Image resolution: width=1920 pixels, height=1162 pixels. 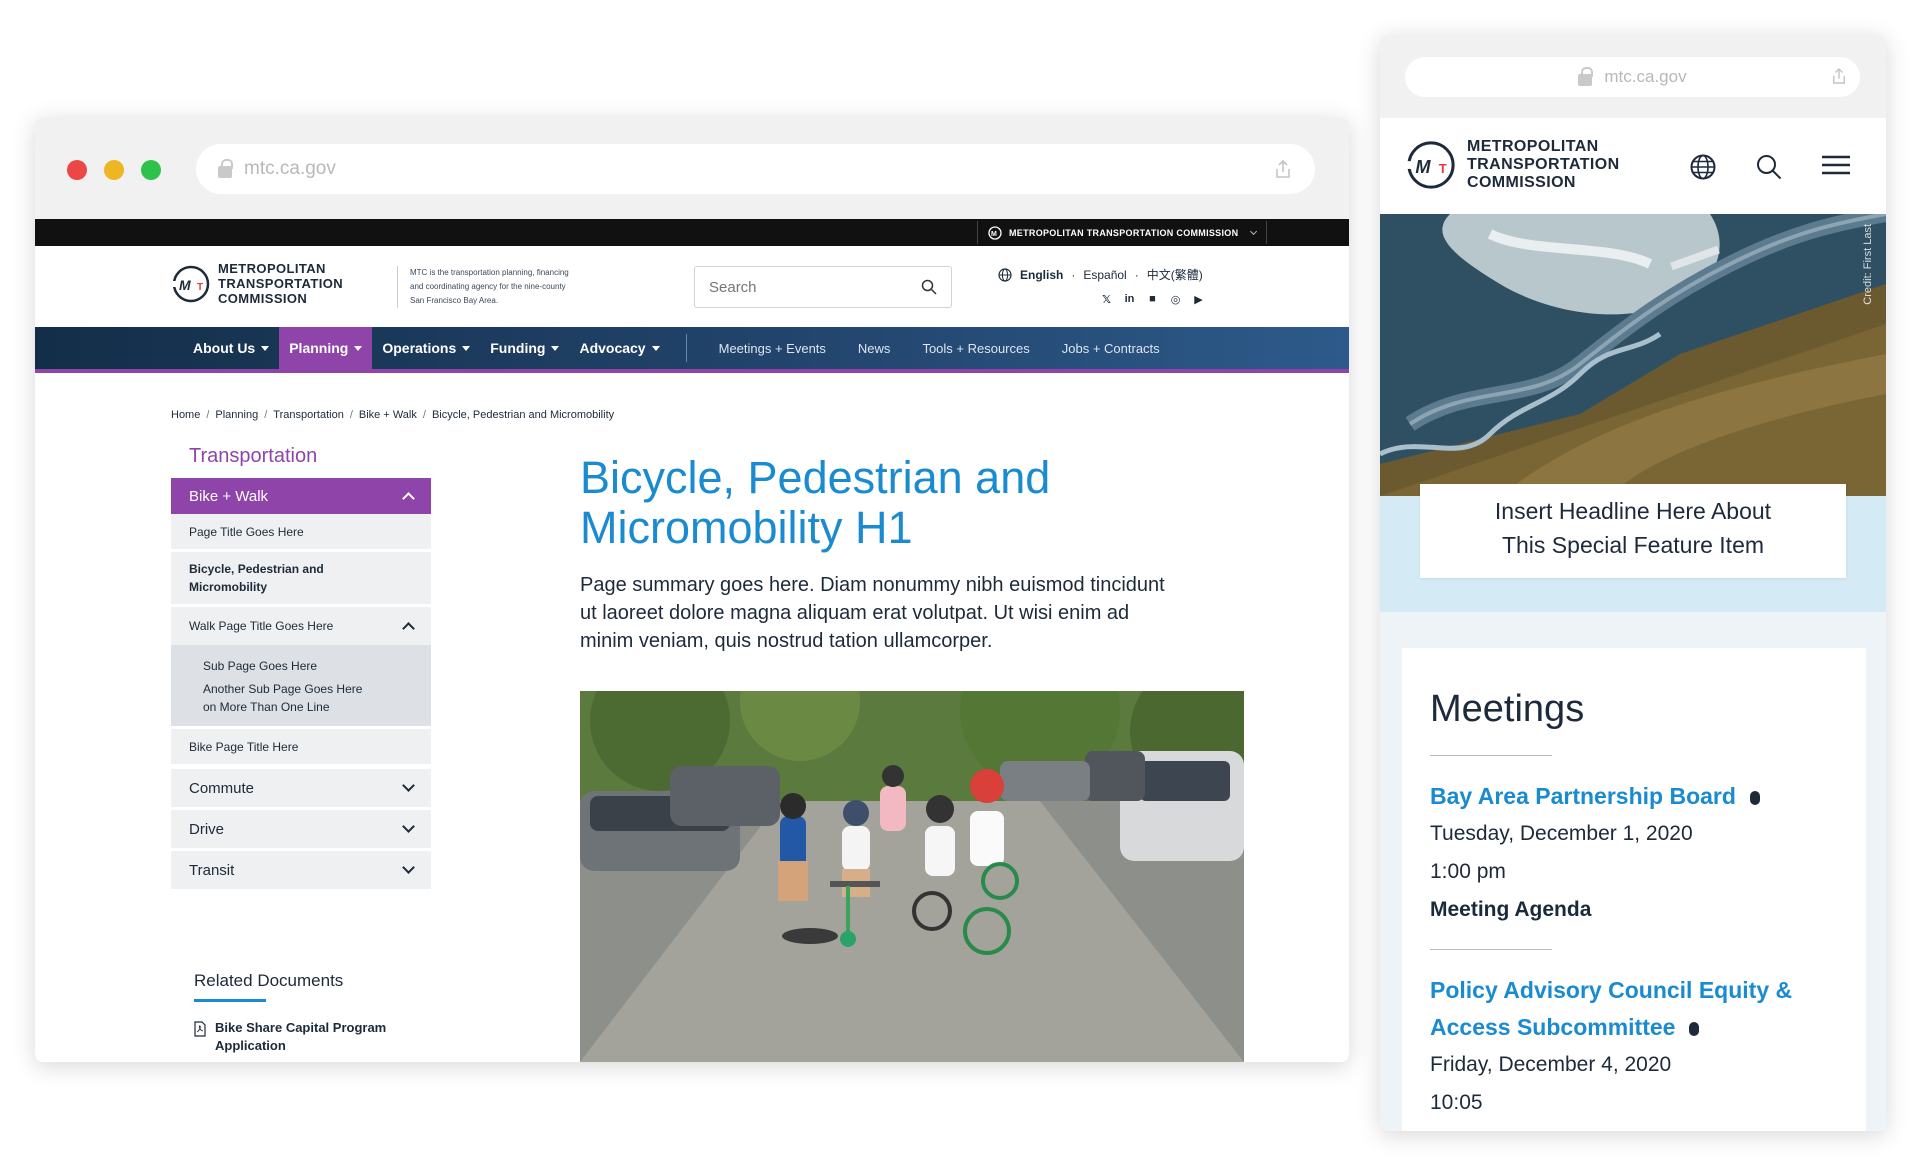 I want to click on svg-text: M, so click(x=1423, y=167).